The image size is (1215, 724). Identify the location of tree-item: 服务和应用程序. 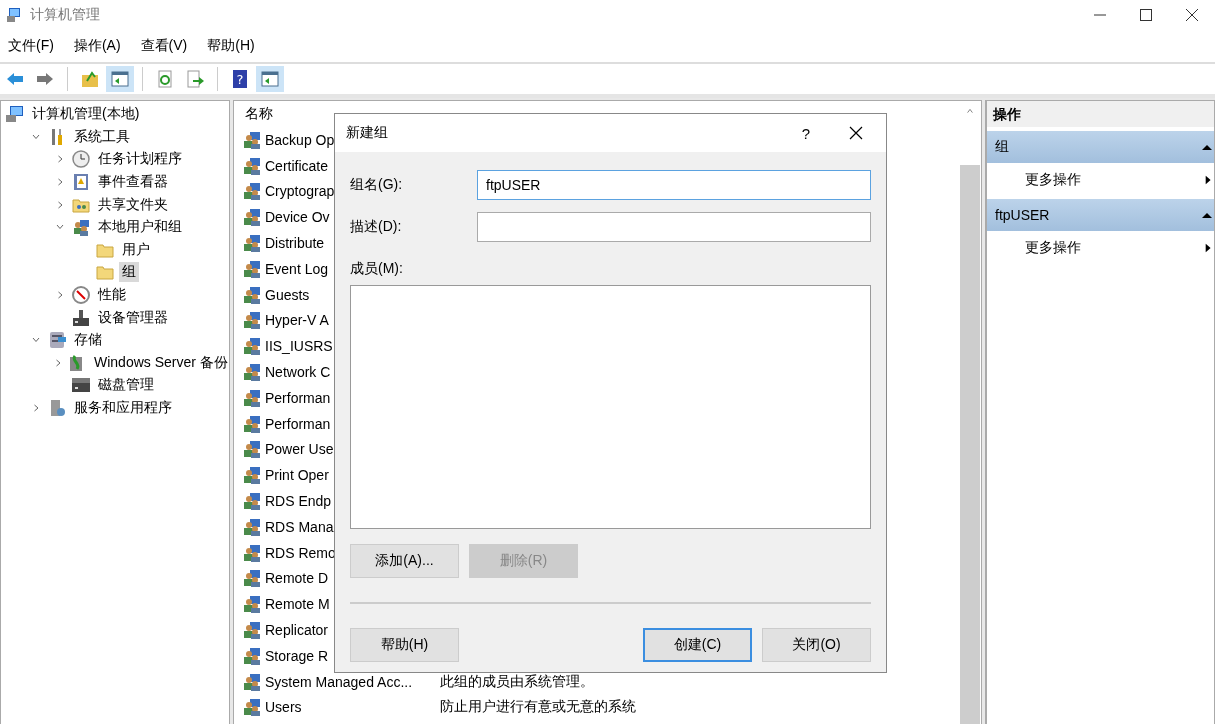
(123, 408).